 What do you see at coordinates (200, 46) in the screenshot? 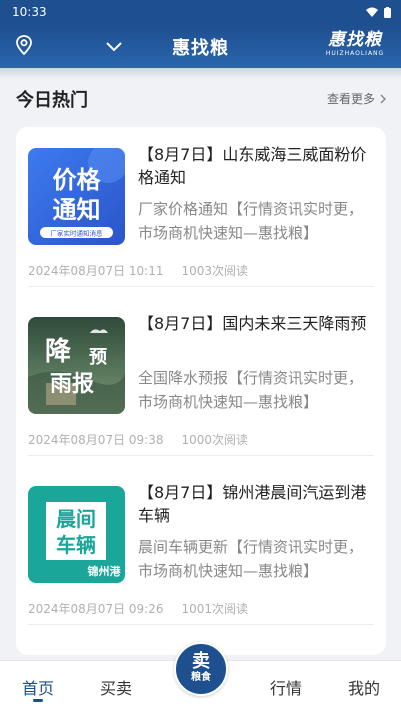
I see `top-nav-bar: 惠找粮 惠找粮 HUIZHAOLIANG` at bounding box center [200, 46].